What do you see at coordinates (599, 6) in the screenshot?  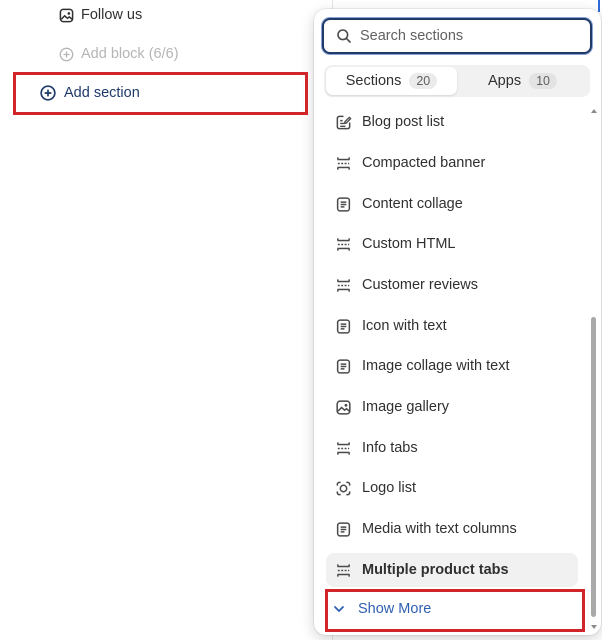 I see `preview-edge-accent` at bounding box center [599, 6].